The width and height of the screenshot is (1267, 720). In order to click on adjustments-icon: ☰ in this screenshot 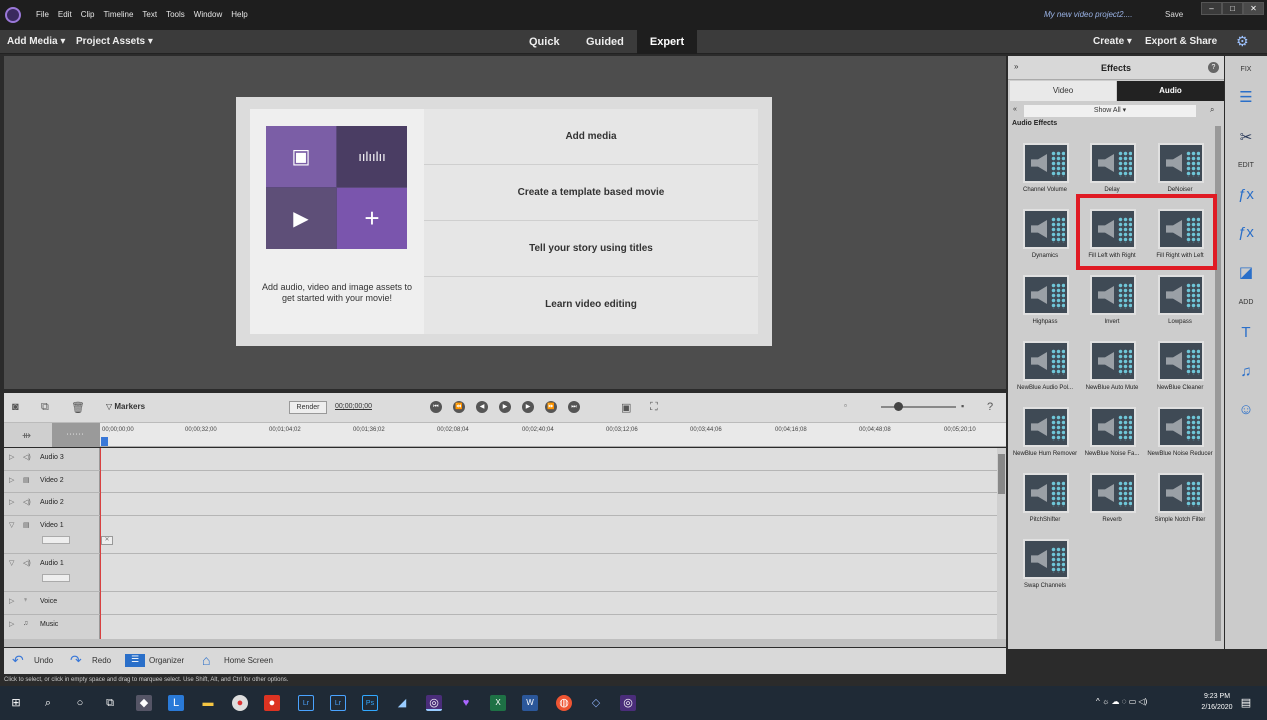, I will do `click(1246, 98)`.